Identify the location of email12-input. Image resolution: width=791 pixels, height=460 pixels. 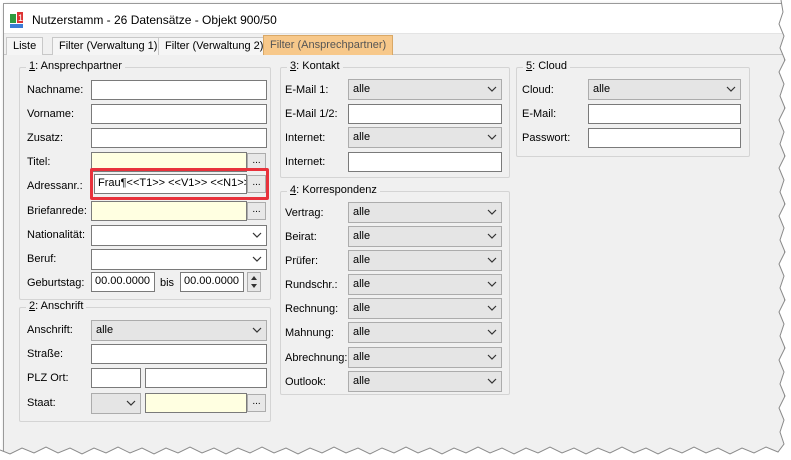
(425, 114).